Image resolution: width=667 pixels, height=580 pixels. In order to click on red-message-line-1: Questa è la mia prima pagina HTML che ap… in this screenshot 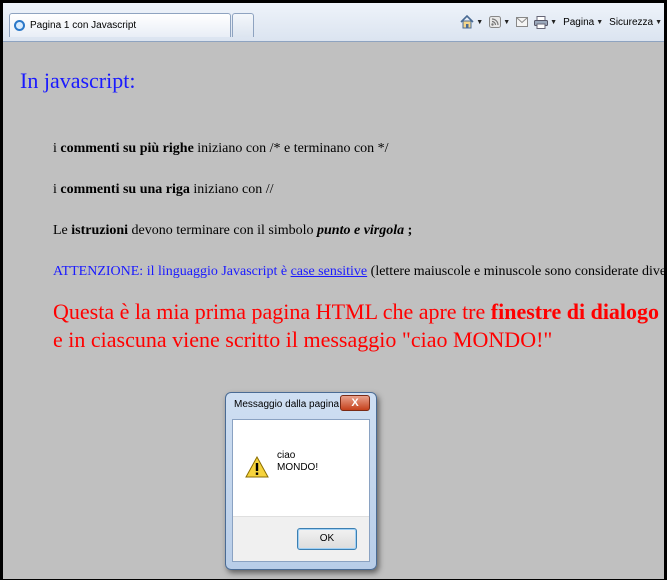, I will do `click(356, 312)`.